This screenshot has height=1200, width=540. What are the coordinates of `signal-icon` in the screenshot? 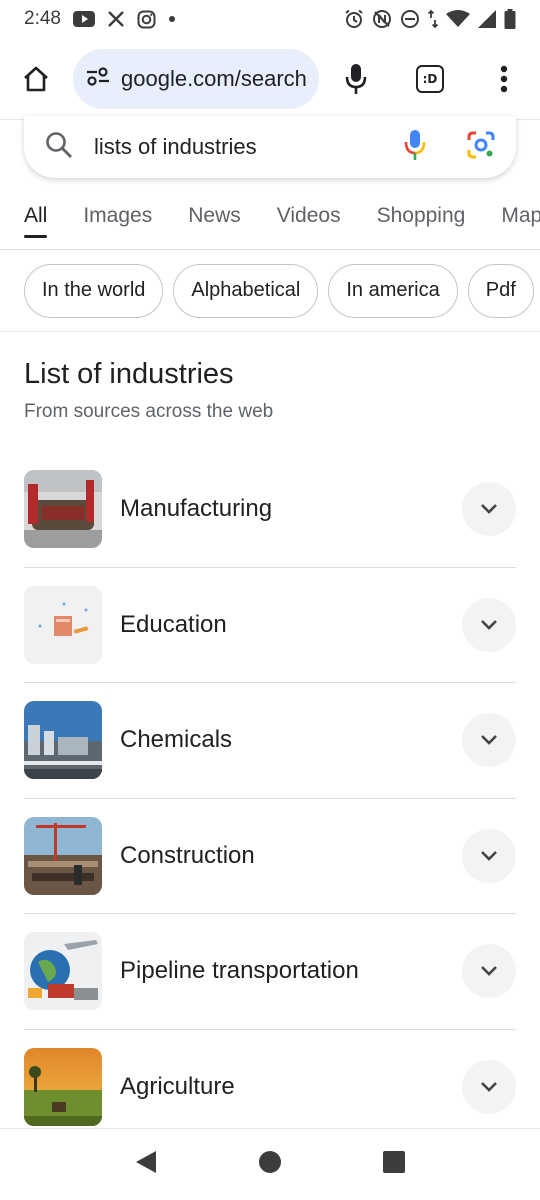 It's located at (487, 19).